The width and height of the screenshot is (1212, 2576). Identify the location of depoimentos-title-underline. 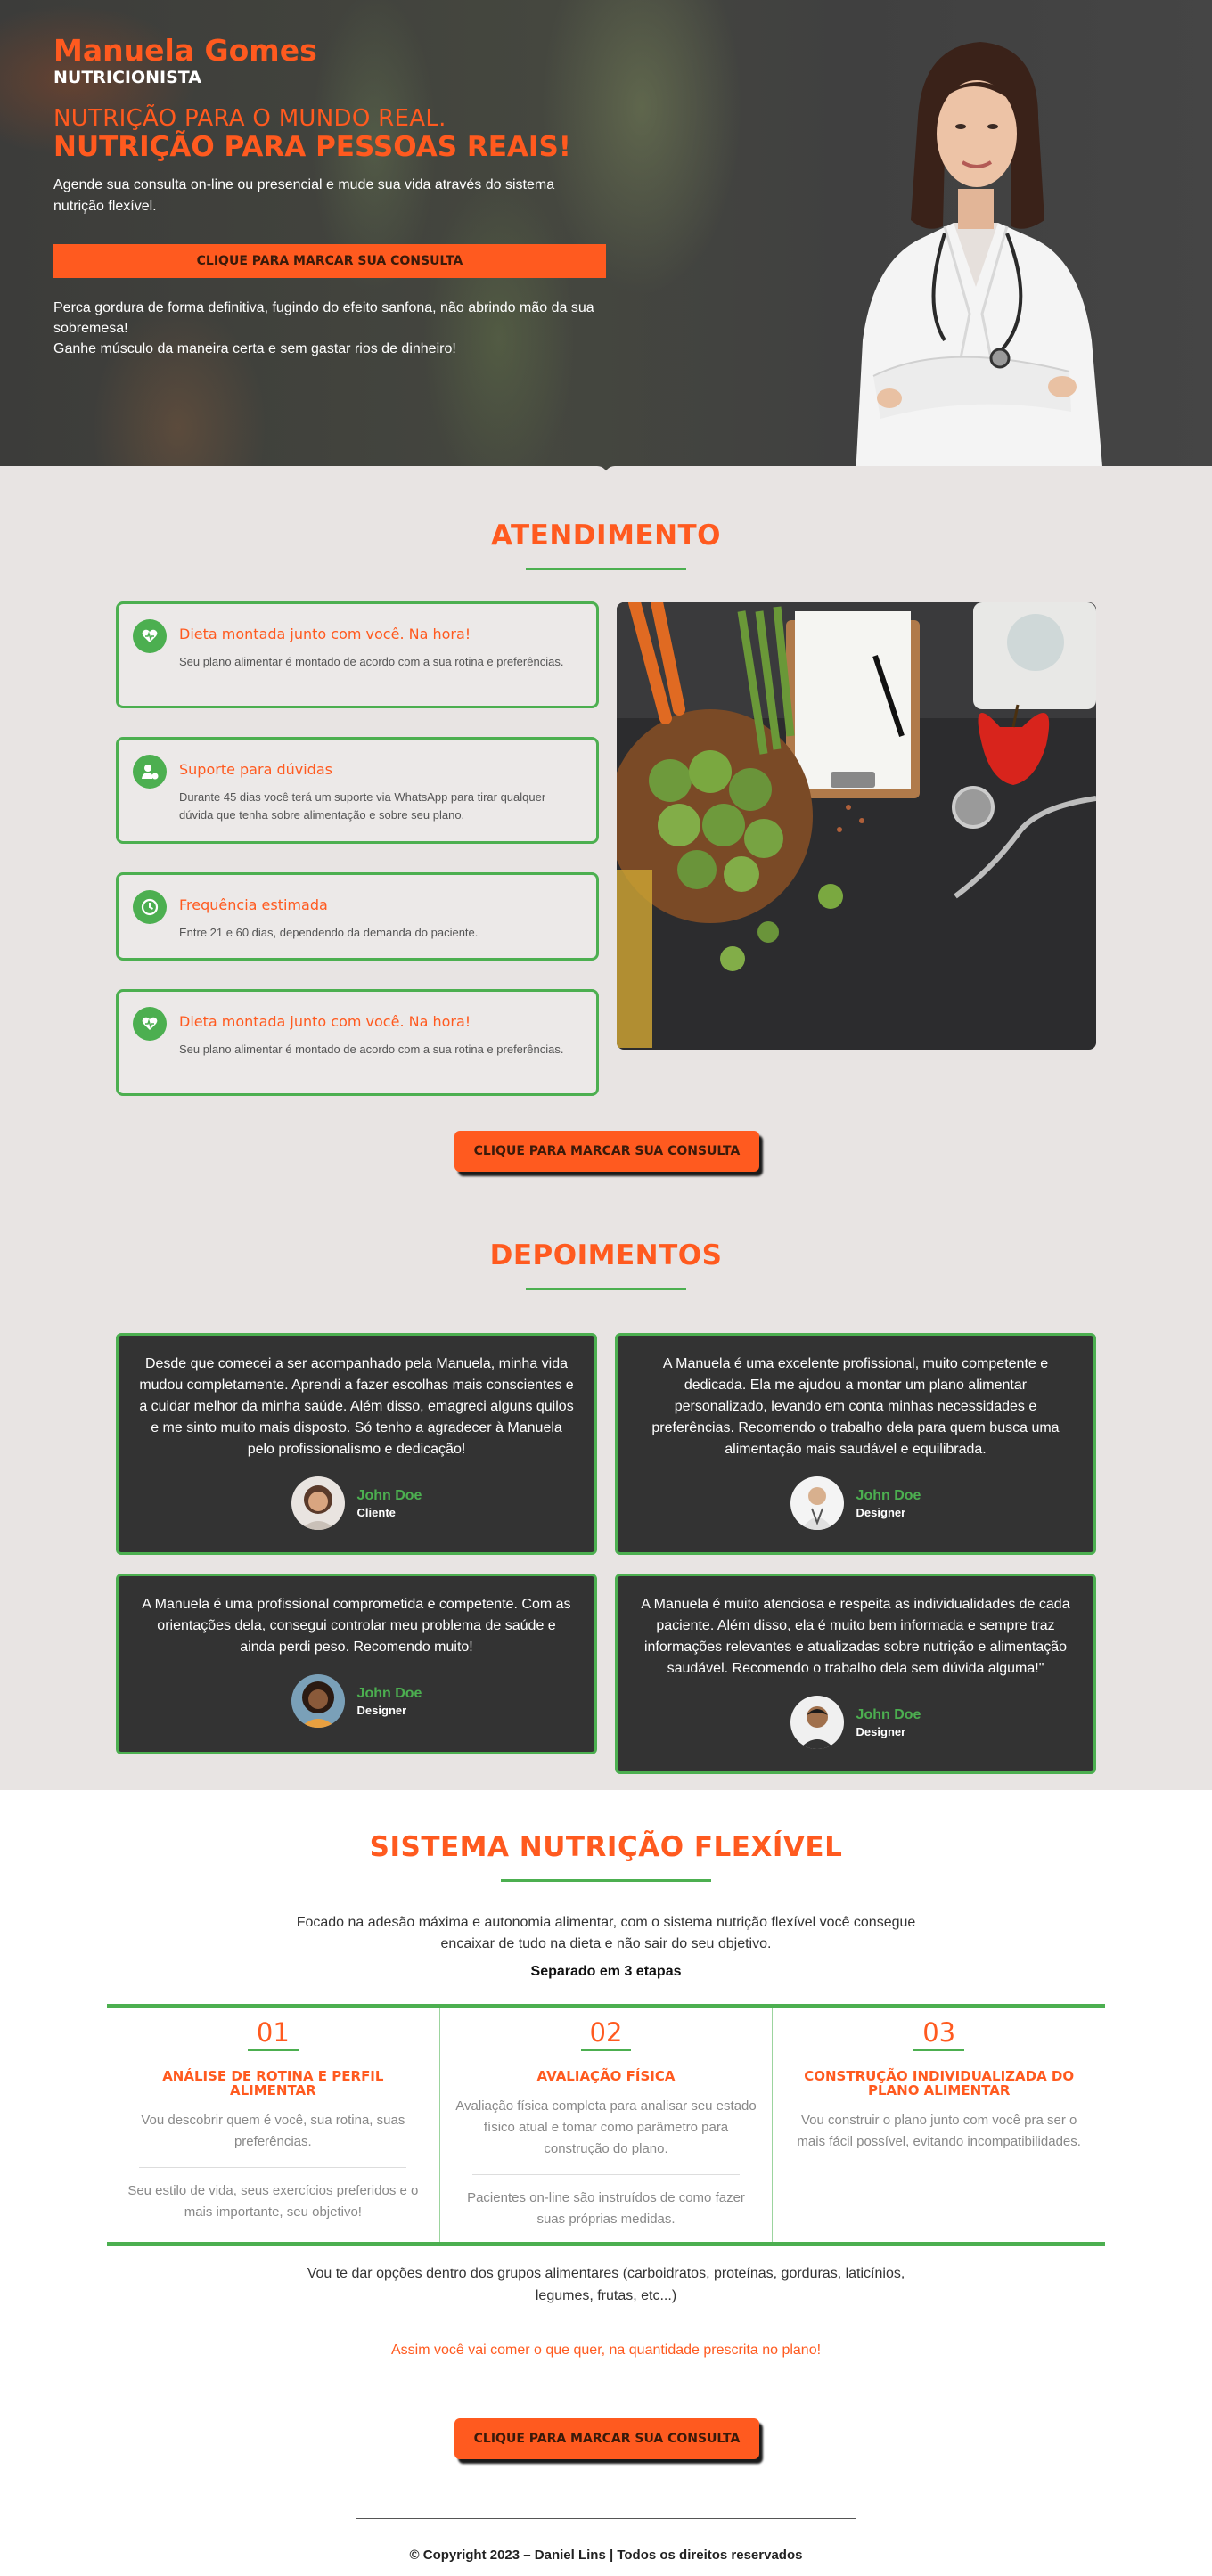
(606, 1289).